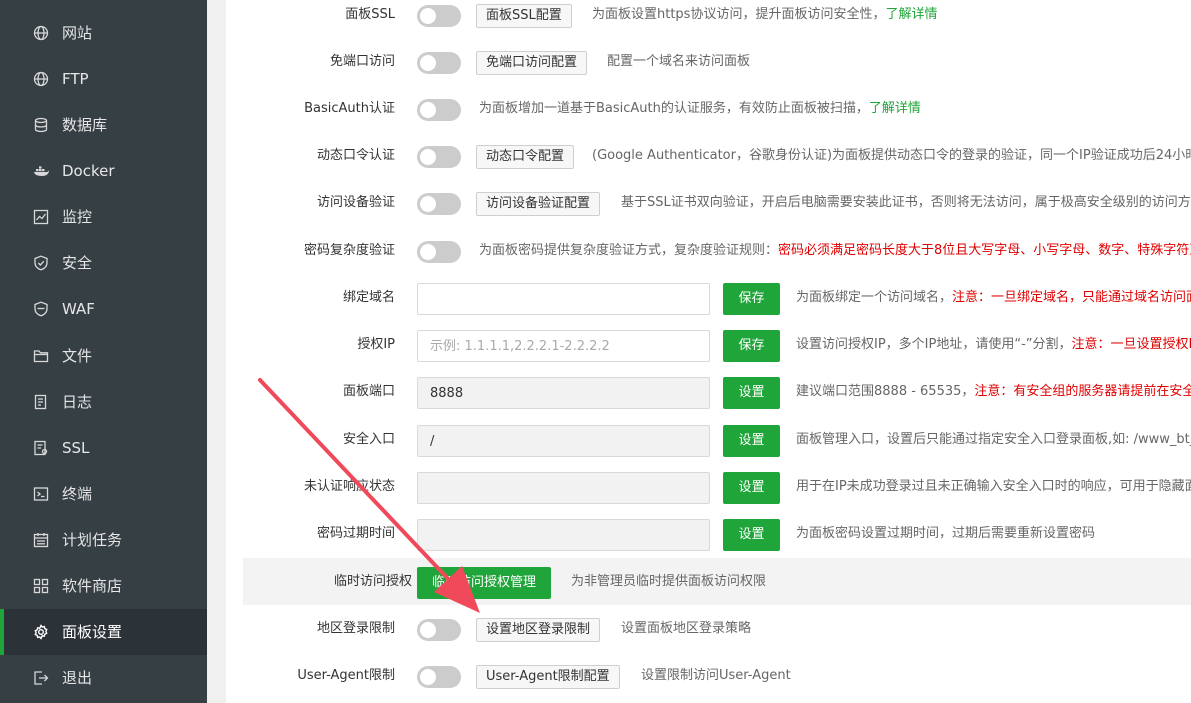  Describe the element at coordinates (77, 263) in the screenshot. I see `sidebar-item-label: 安全` at that location.